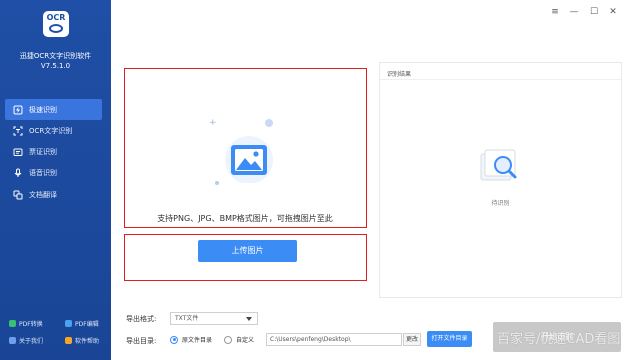  Describe the element at coordinates (31, 324) in the screenshot. I see `pdf-convert-label: PDF转换` at that location.